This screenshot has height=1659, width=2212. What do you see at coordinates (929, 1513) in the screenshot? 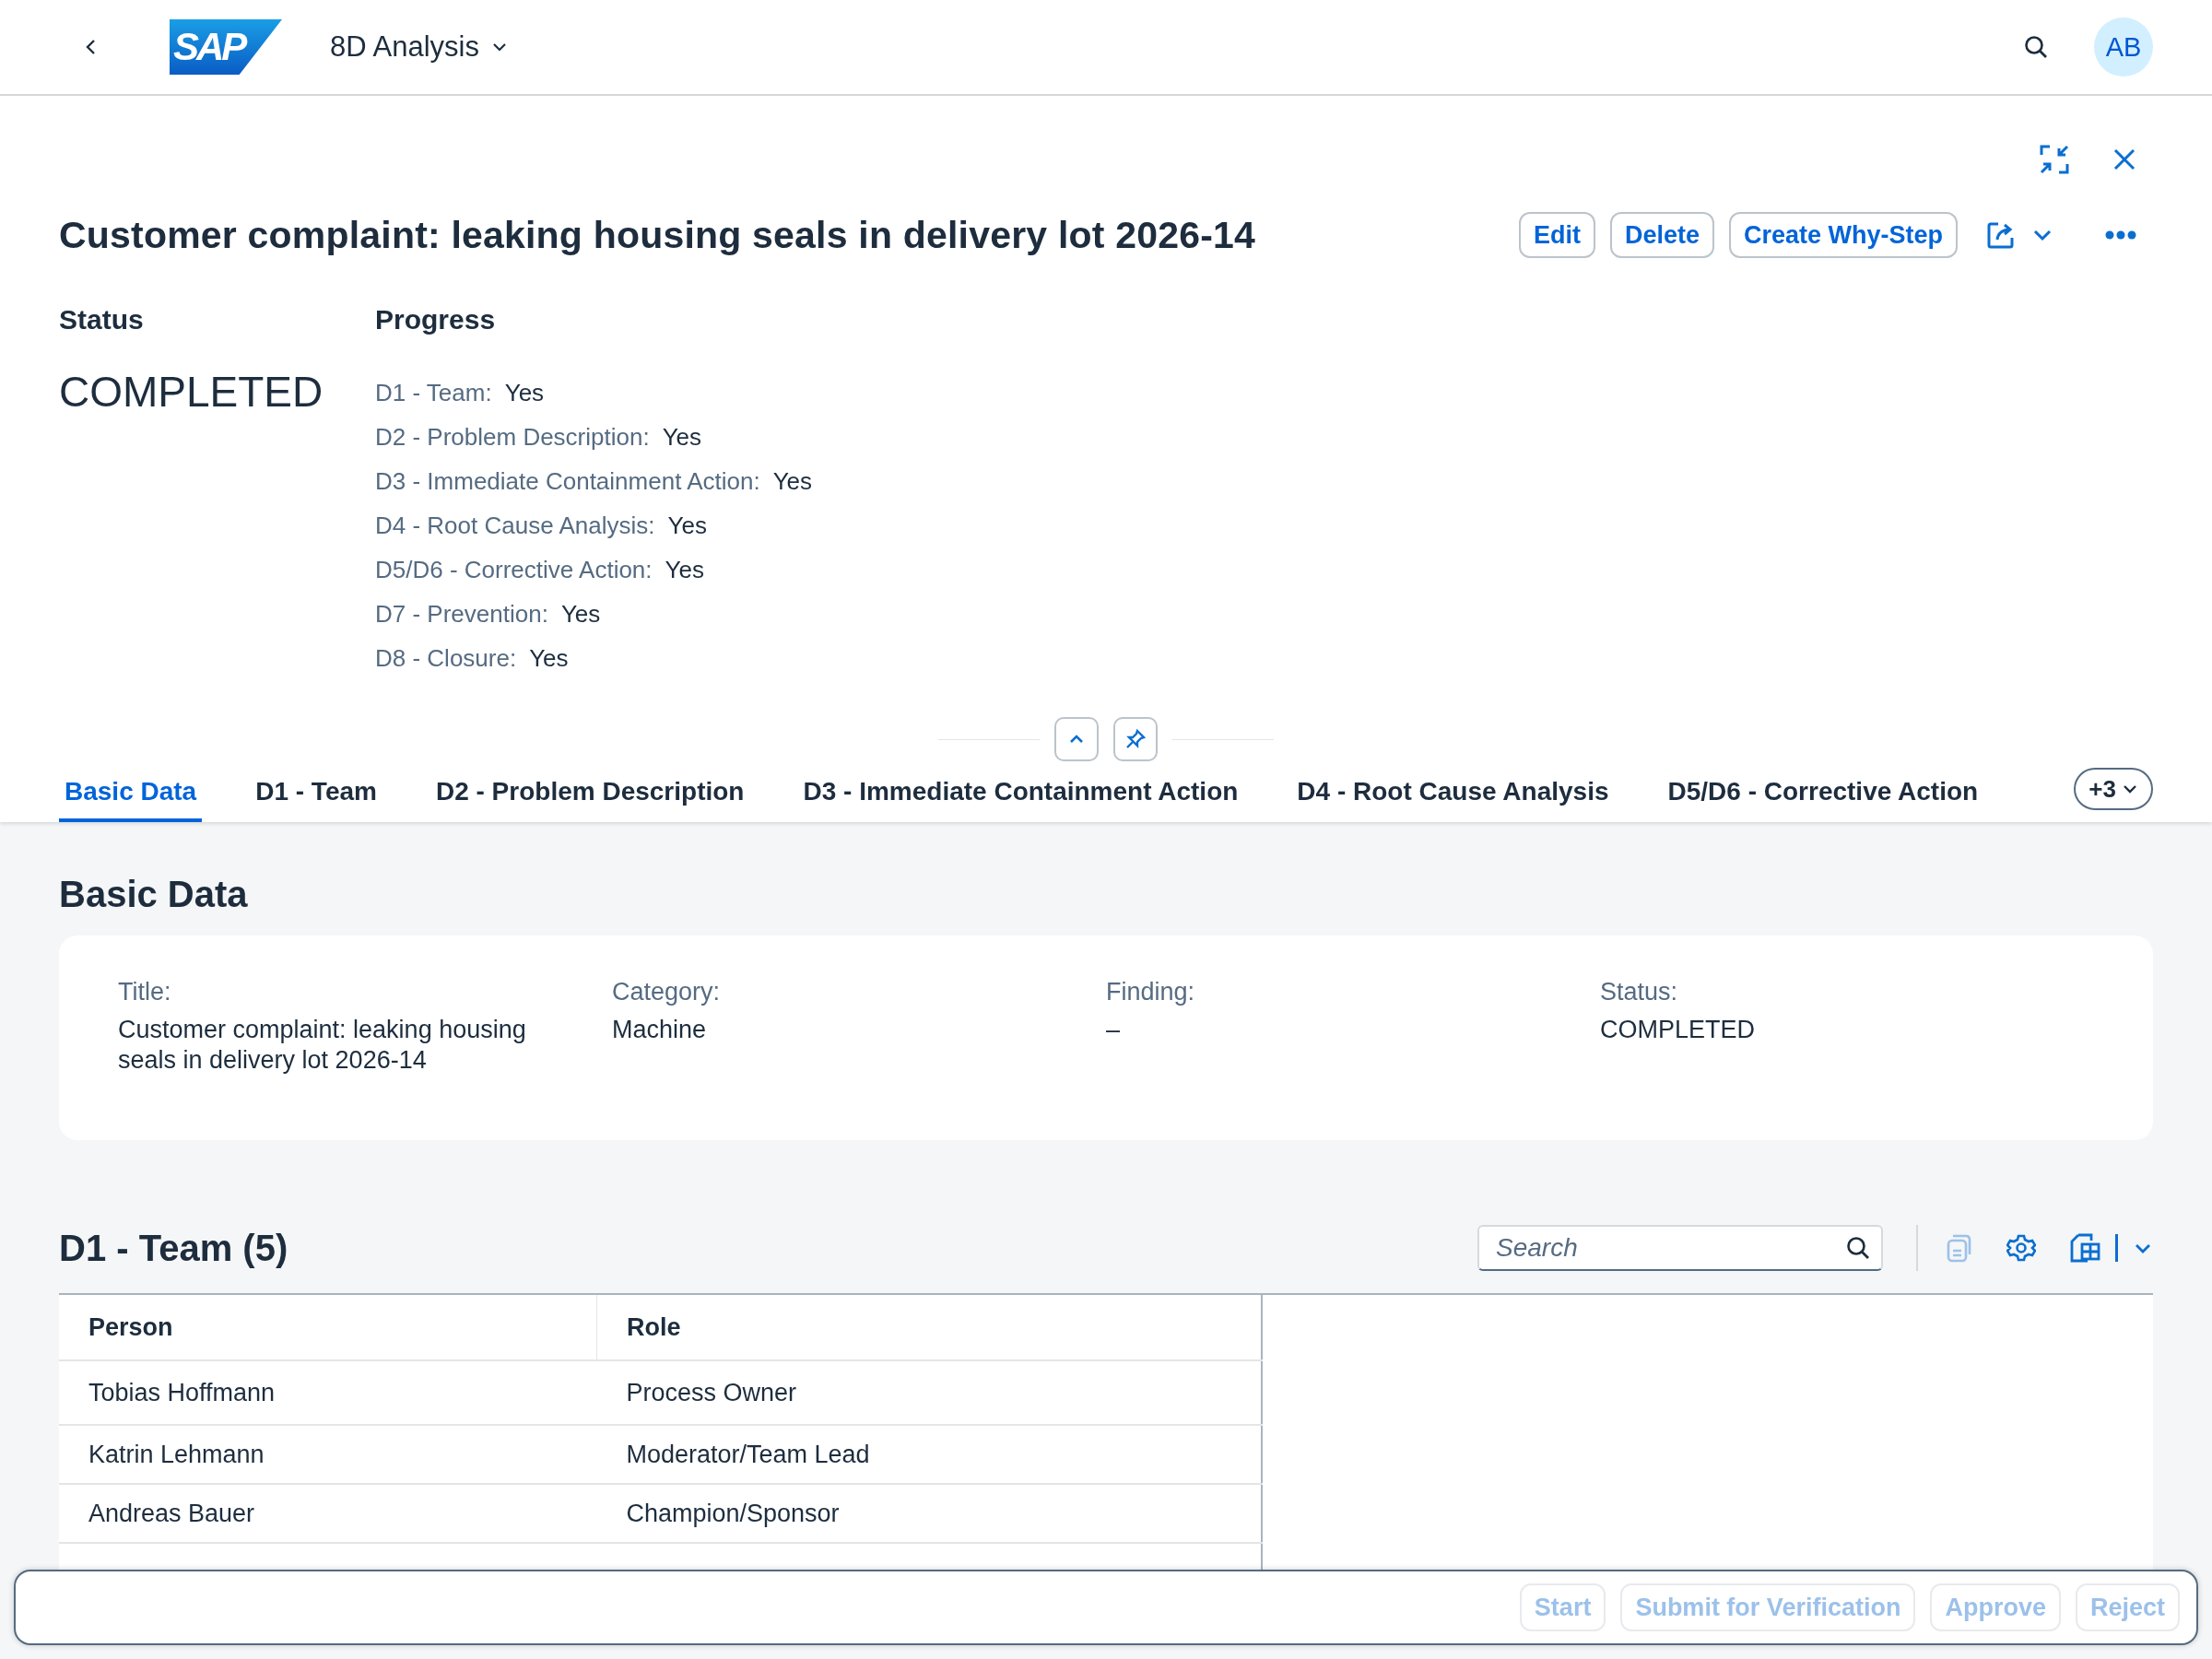
I see `table-cell: Champion/Sponsor` at bounding box center [929, 1513].